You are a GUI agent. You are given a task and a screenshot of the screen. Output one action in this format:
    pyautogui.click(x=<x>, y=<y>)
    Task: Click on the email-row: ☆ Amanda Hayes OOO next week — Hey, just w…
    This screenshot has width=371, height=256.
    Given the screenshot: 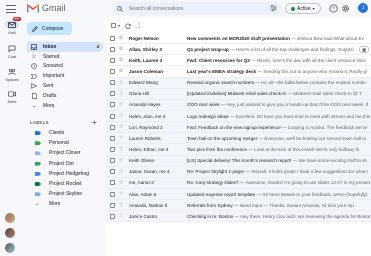 What is the action you would take?
    pyautogui.click(x=238, y=105)
    